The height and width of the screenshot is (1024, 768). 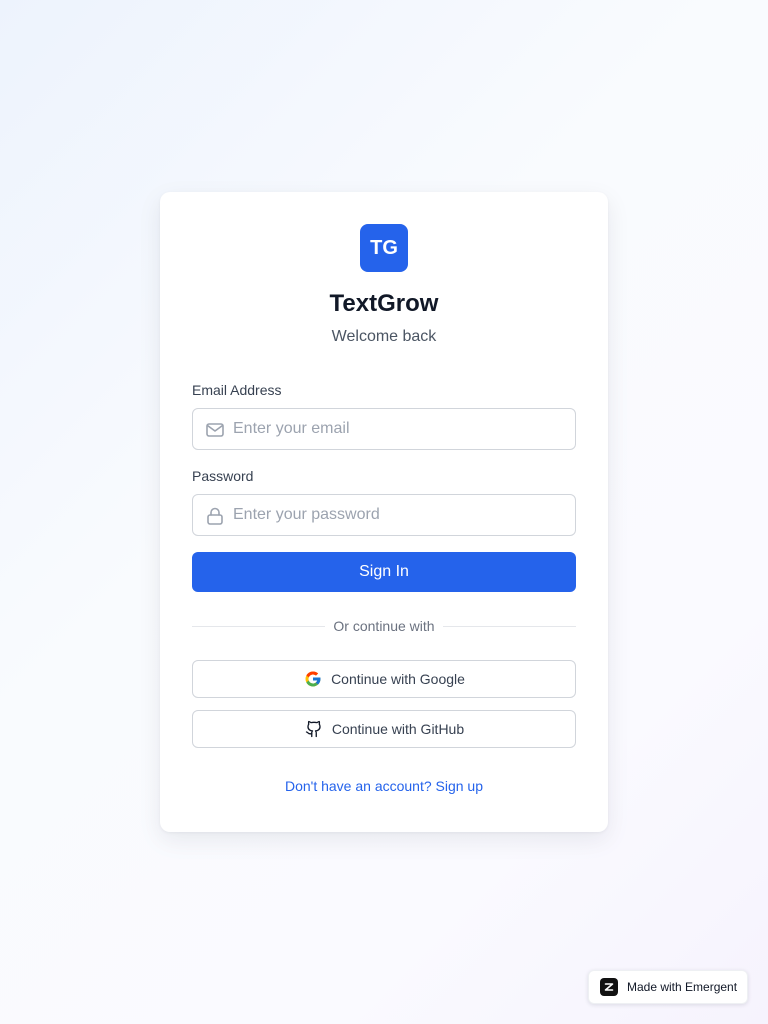 What do you see at coordinates (384, 248) in the screenshot?
I see `app-logo: TG` at bounding box center [384, 248].